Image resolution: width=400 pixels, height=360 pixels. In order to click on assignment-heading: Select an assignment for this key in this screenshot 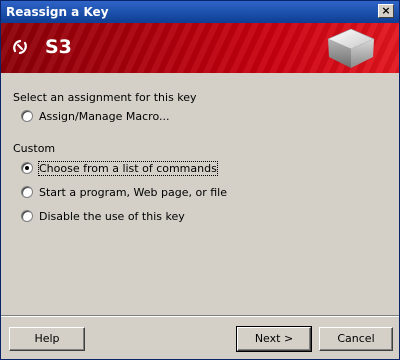, I will do `click(105, 97)`.